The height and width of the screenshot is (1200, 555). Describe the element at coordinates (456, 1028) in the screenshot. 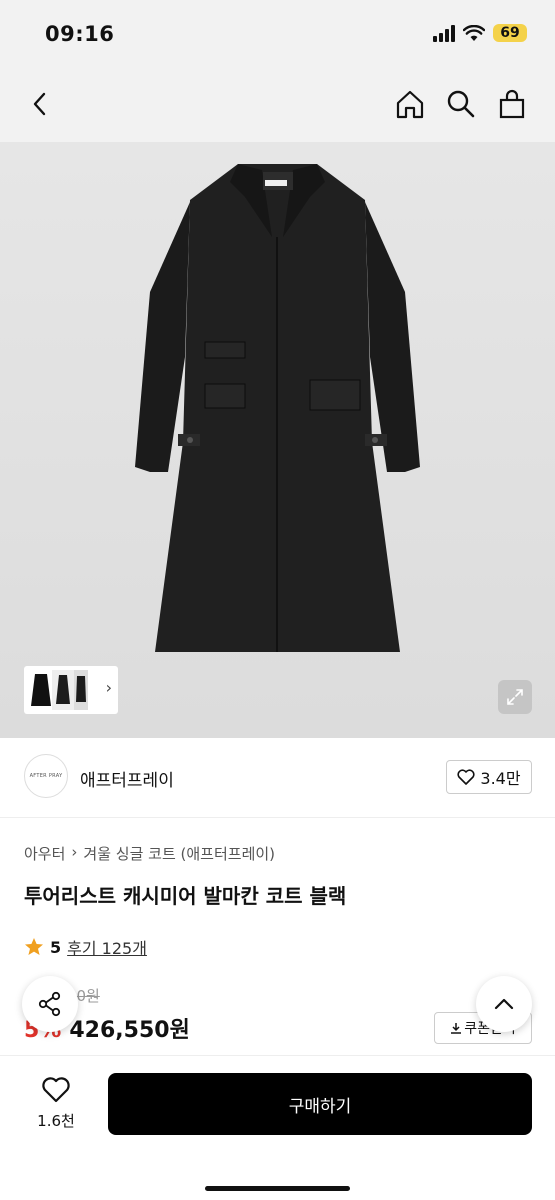

I see `download-icon` at that location.